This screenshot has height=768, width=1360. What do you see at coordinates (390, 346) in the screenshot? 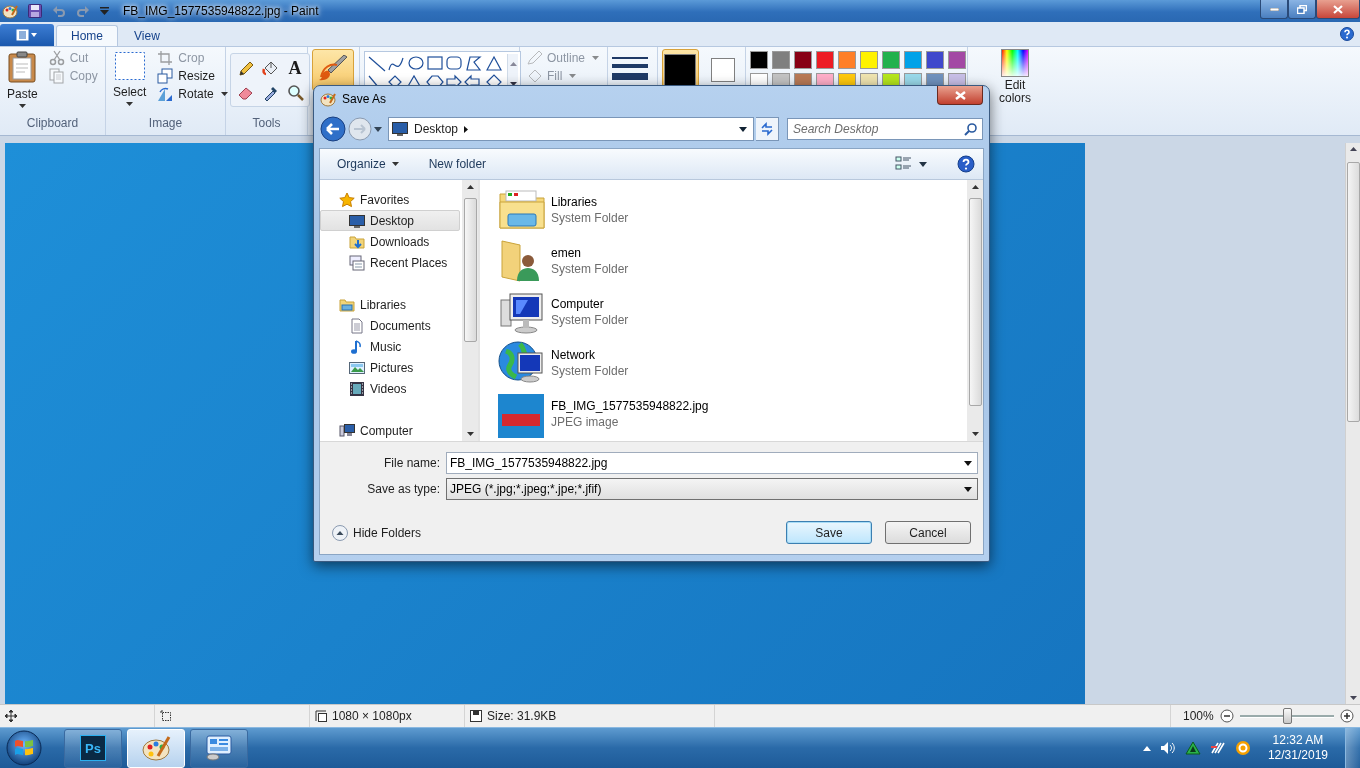
I see `nav-item: Music` at bounding box center [390, 346].